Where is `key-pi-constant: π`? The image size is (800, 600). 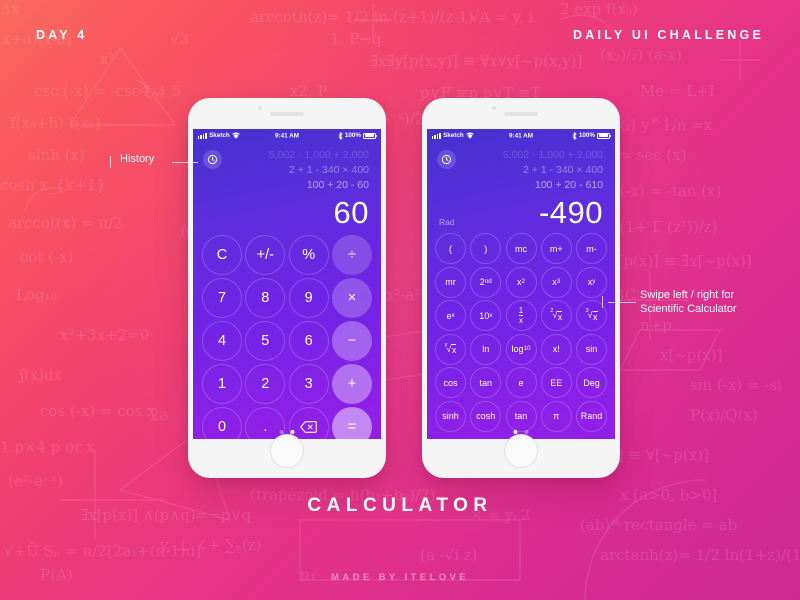
key-pi-constant: π is located at coordinates (556, 416).